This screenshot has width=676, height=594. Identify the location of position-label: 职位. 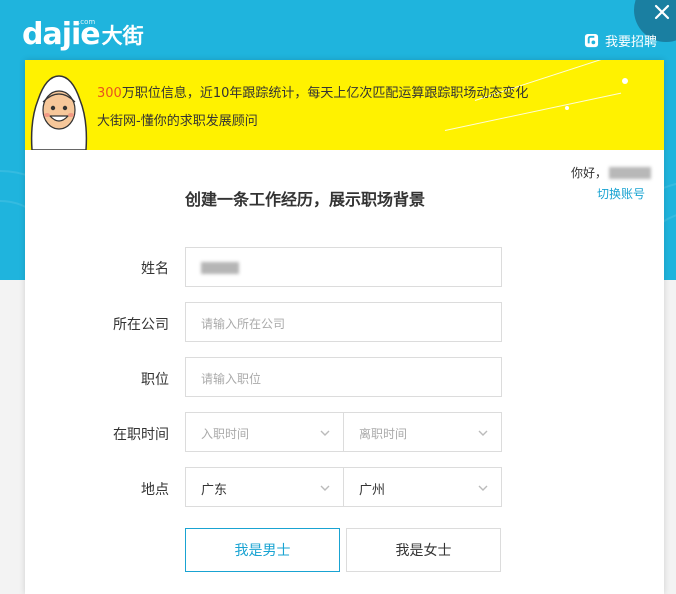
(155, 380).